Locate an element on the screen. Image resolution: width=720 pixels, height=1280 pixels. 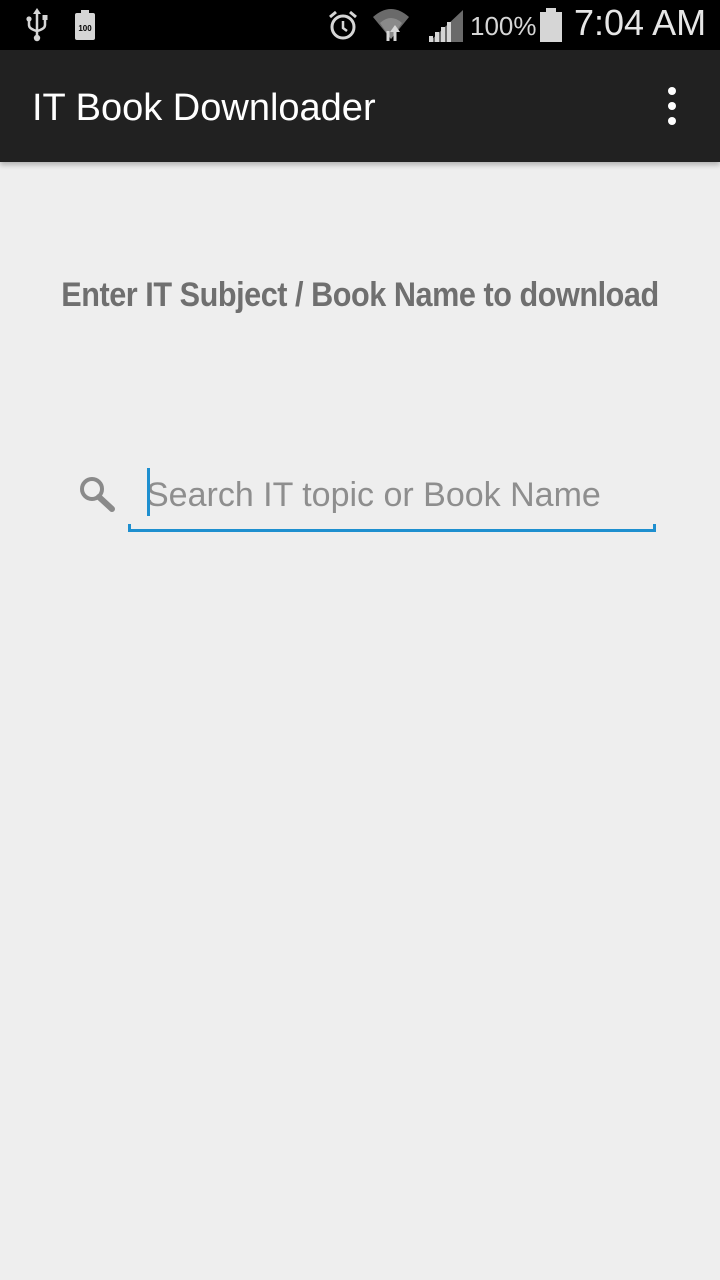
text-cursor is located at coordinates (148, 492).